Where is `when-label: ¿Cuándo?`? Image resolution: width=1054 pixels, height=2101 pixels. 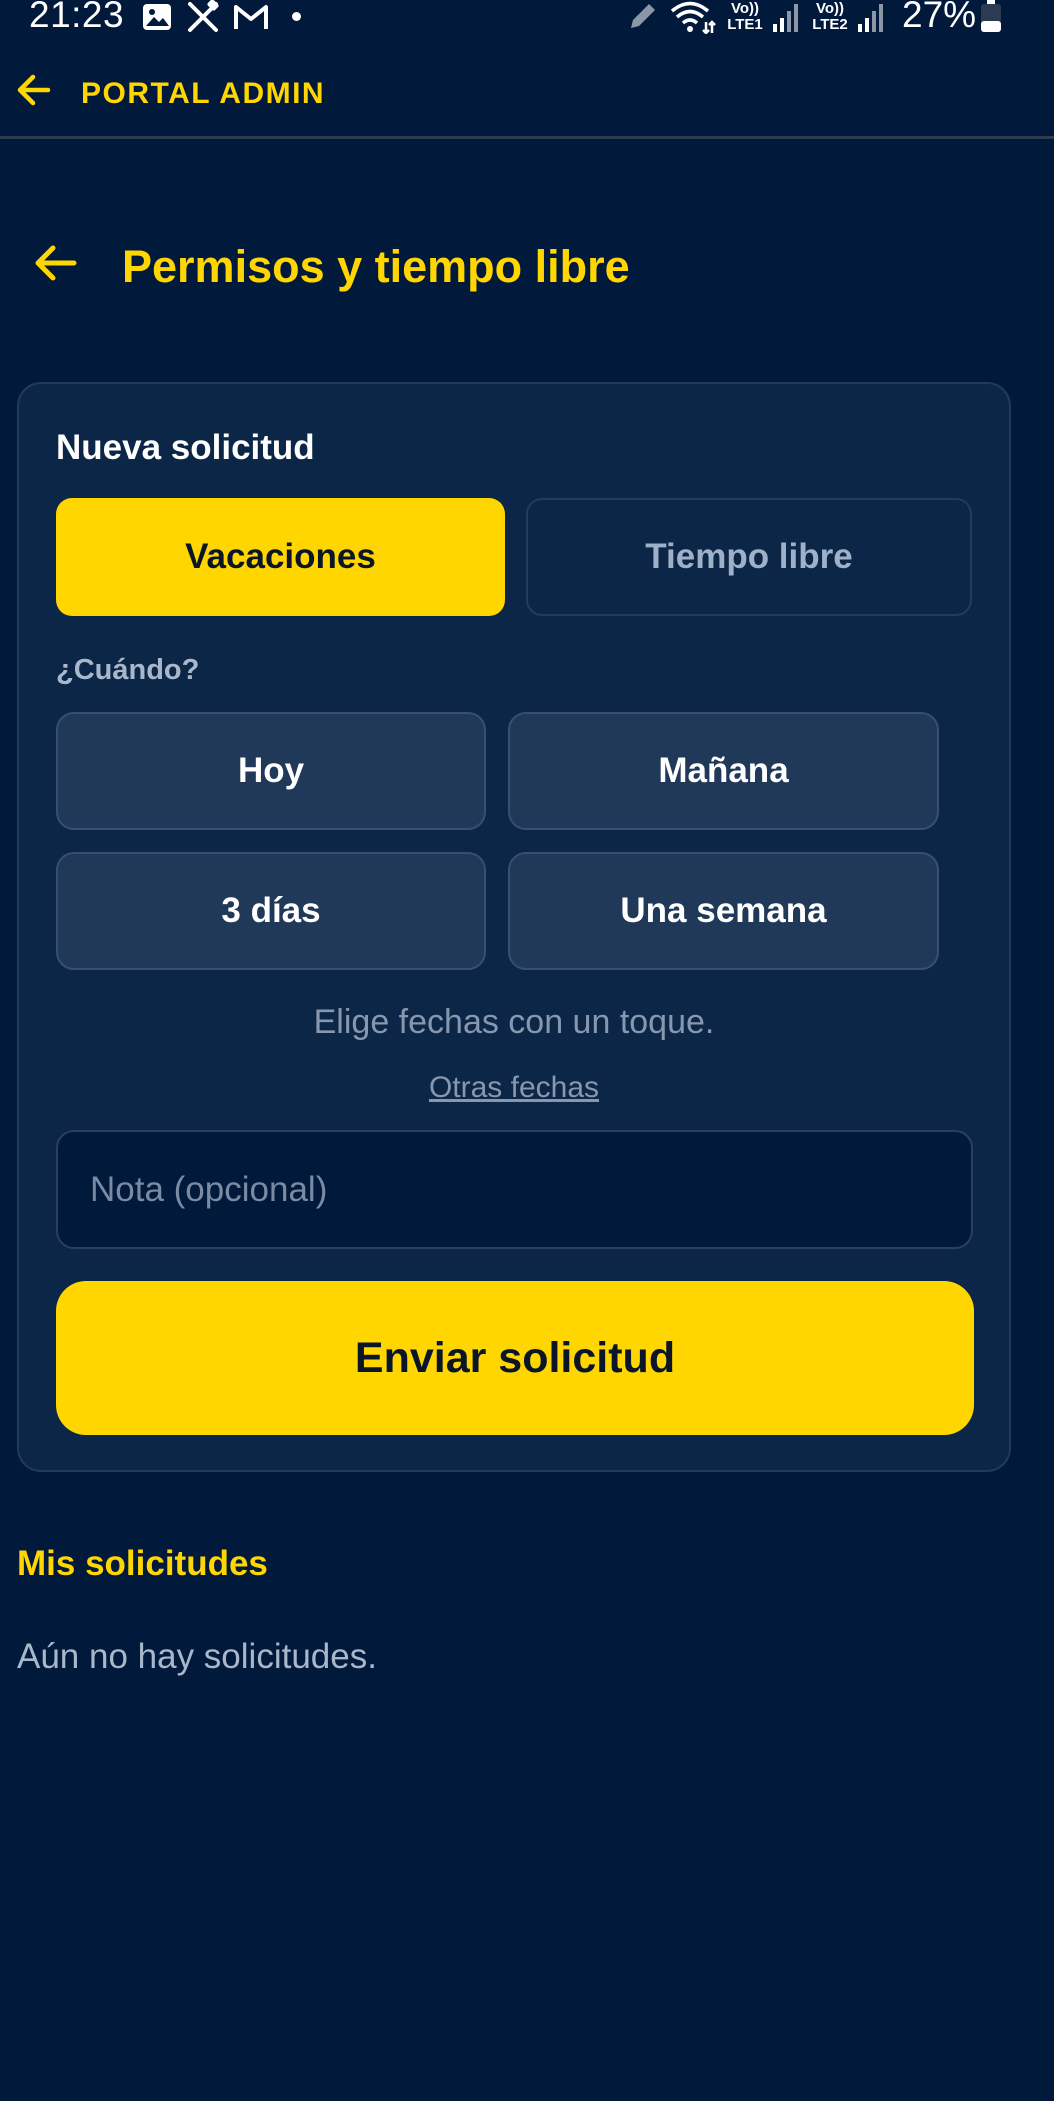
when-label: ¿Cuándo? is located at coordinates (128, 670).